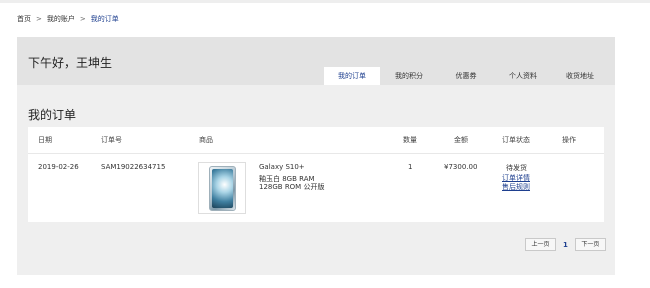  I want to click on current-page-number: 1, so click(565, 245).